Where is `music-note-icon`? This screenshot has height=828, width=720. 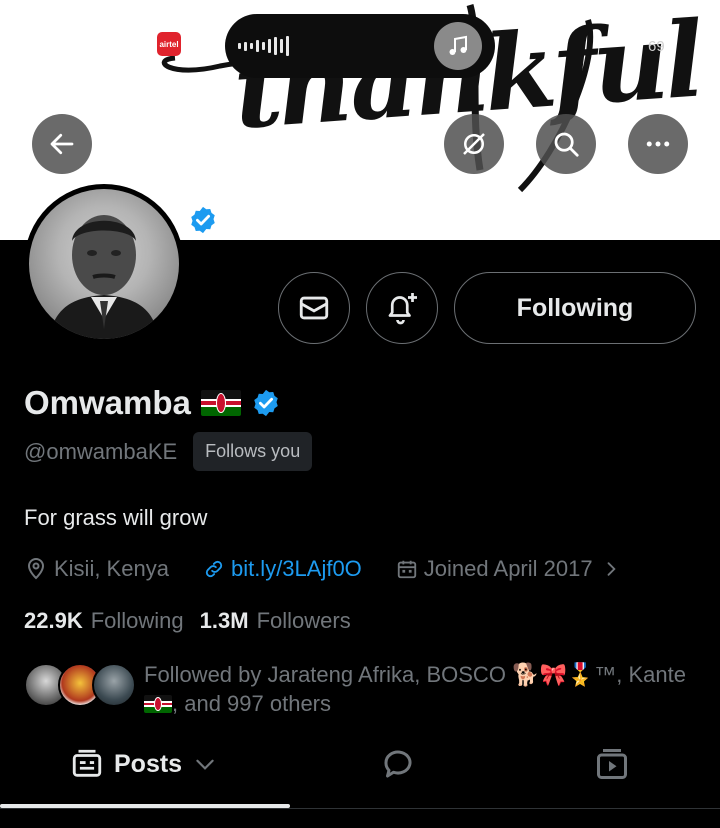
music-note-icon is located at coordinates (458, 46).